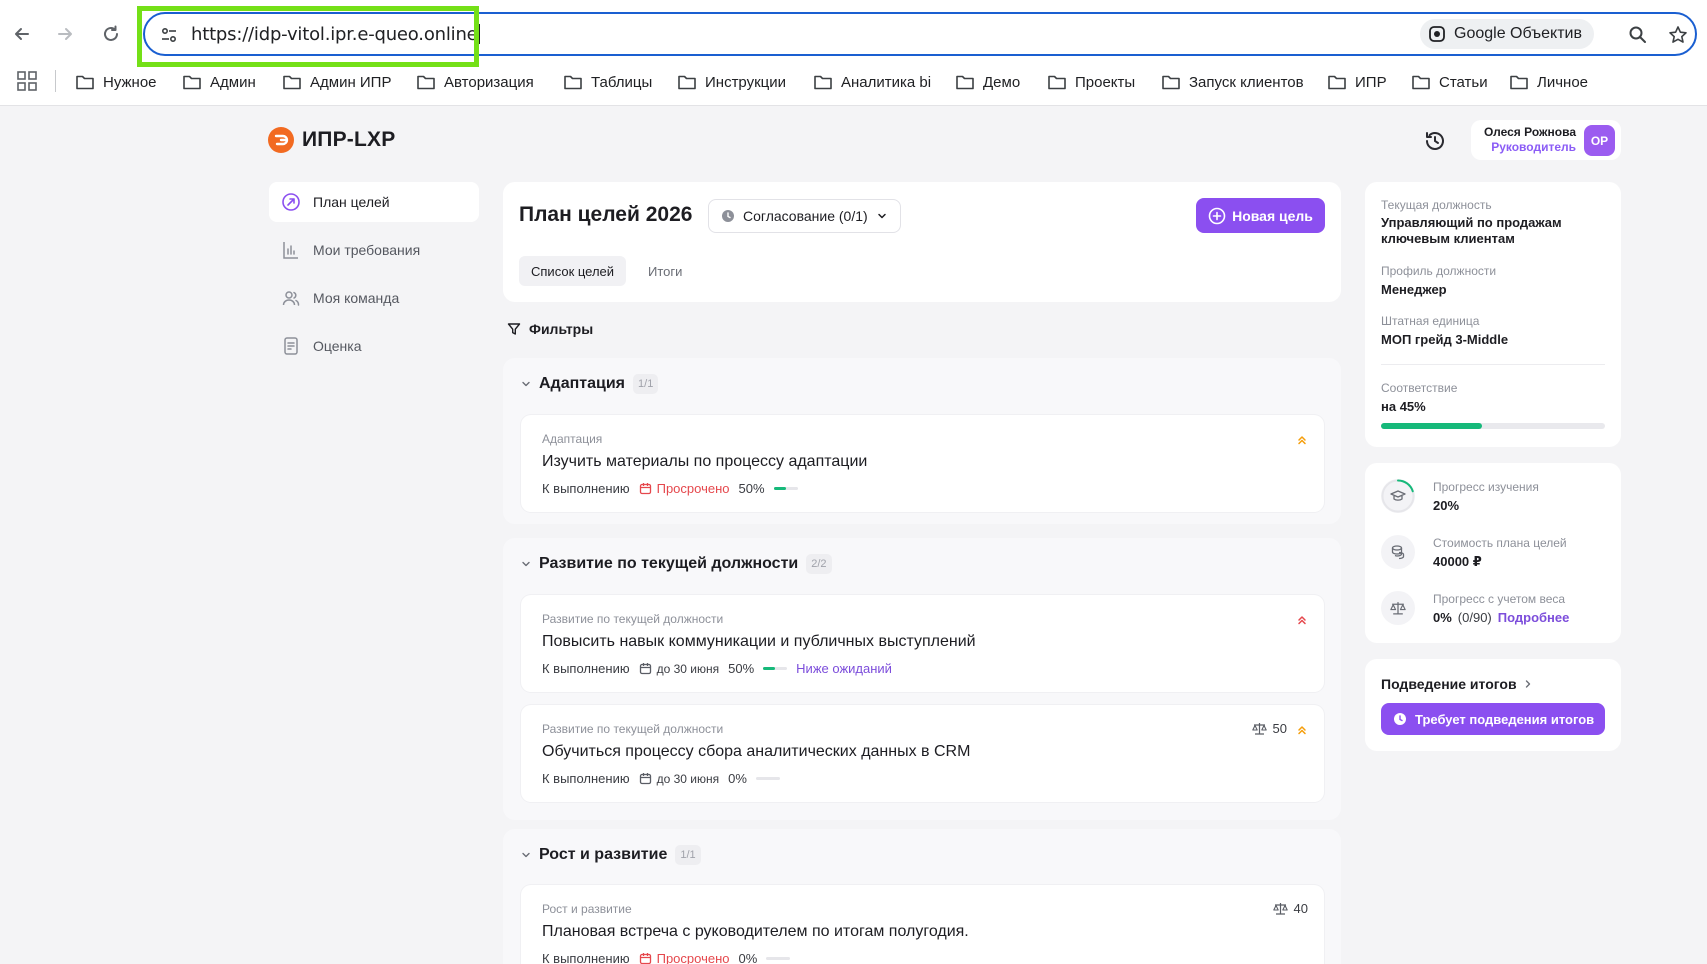  Describe the element at coordinates (331, 140) in the screenshot. I see `app-logo: ИПР-LXP` at that location.